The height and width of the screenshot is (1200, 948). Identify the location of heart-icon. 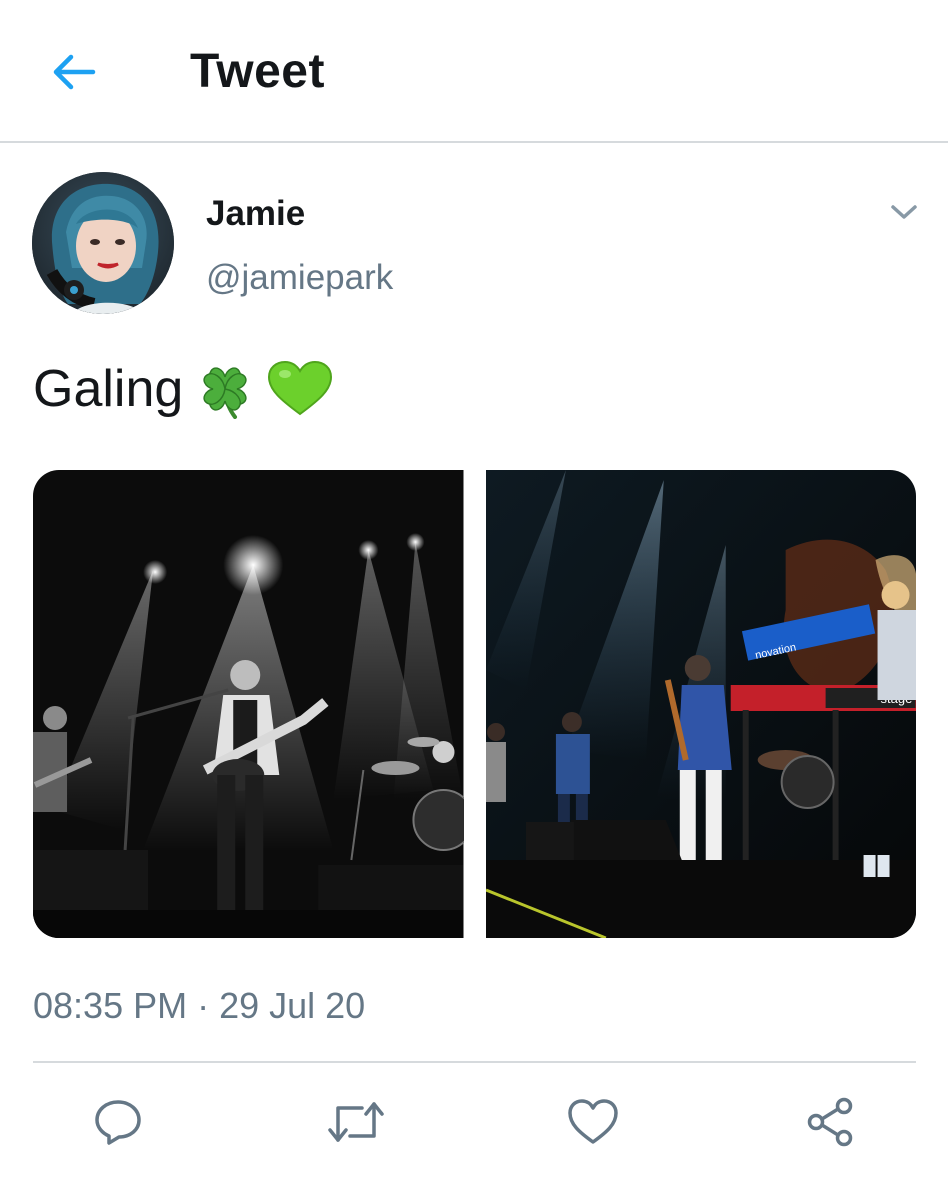
(593, 1121).